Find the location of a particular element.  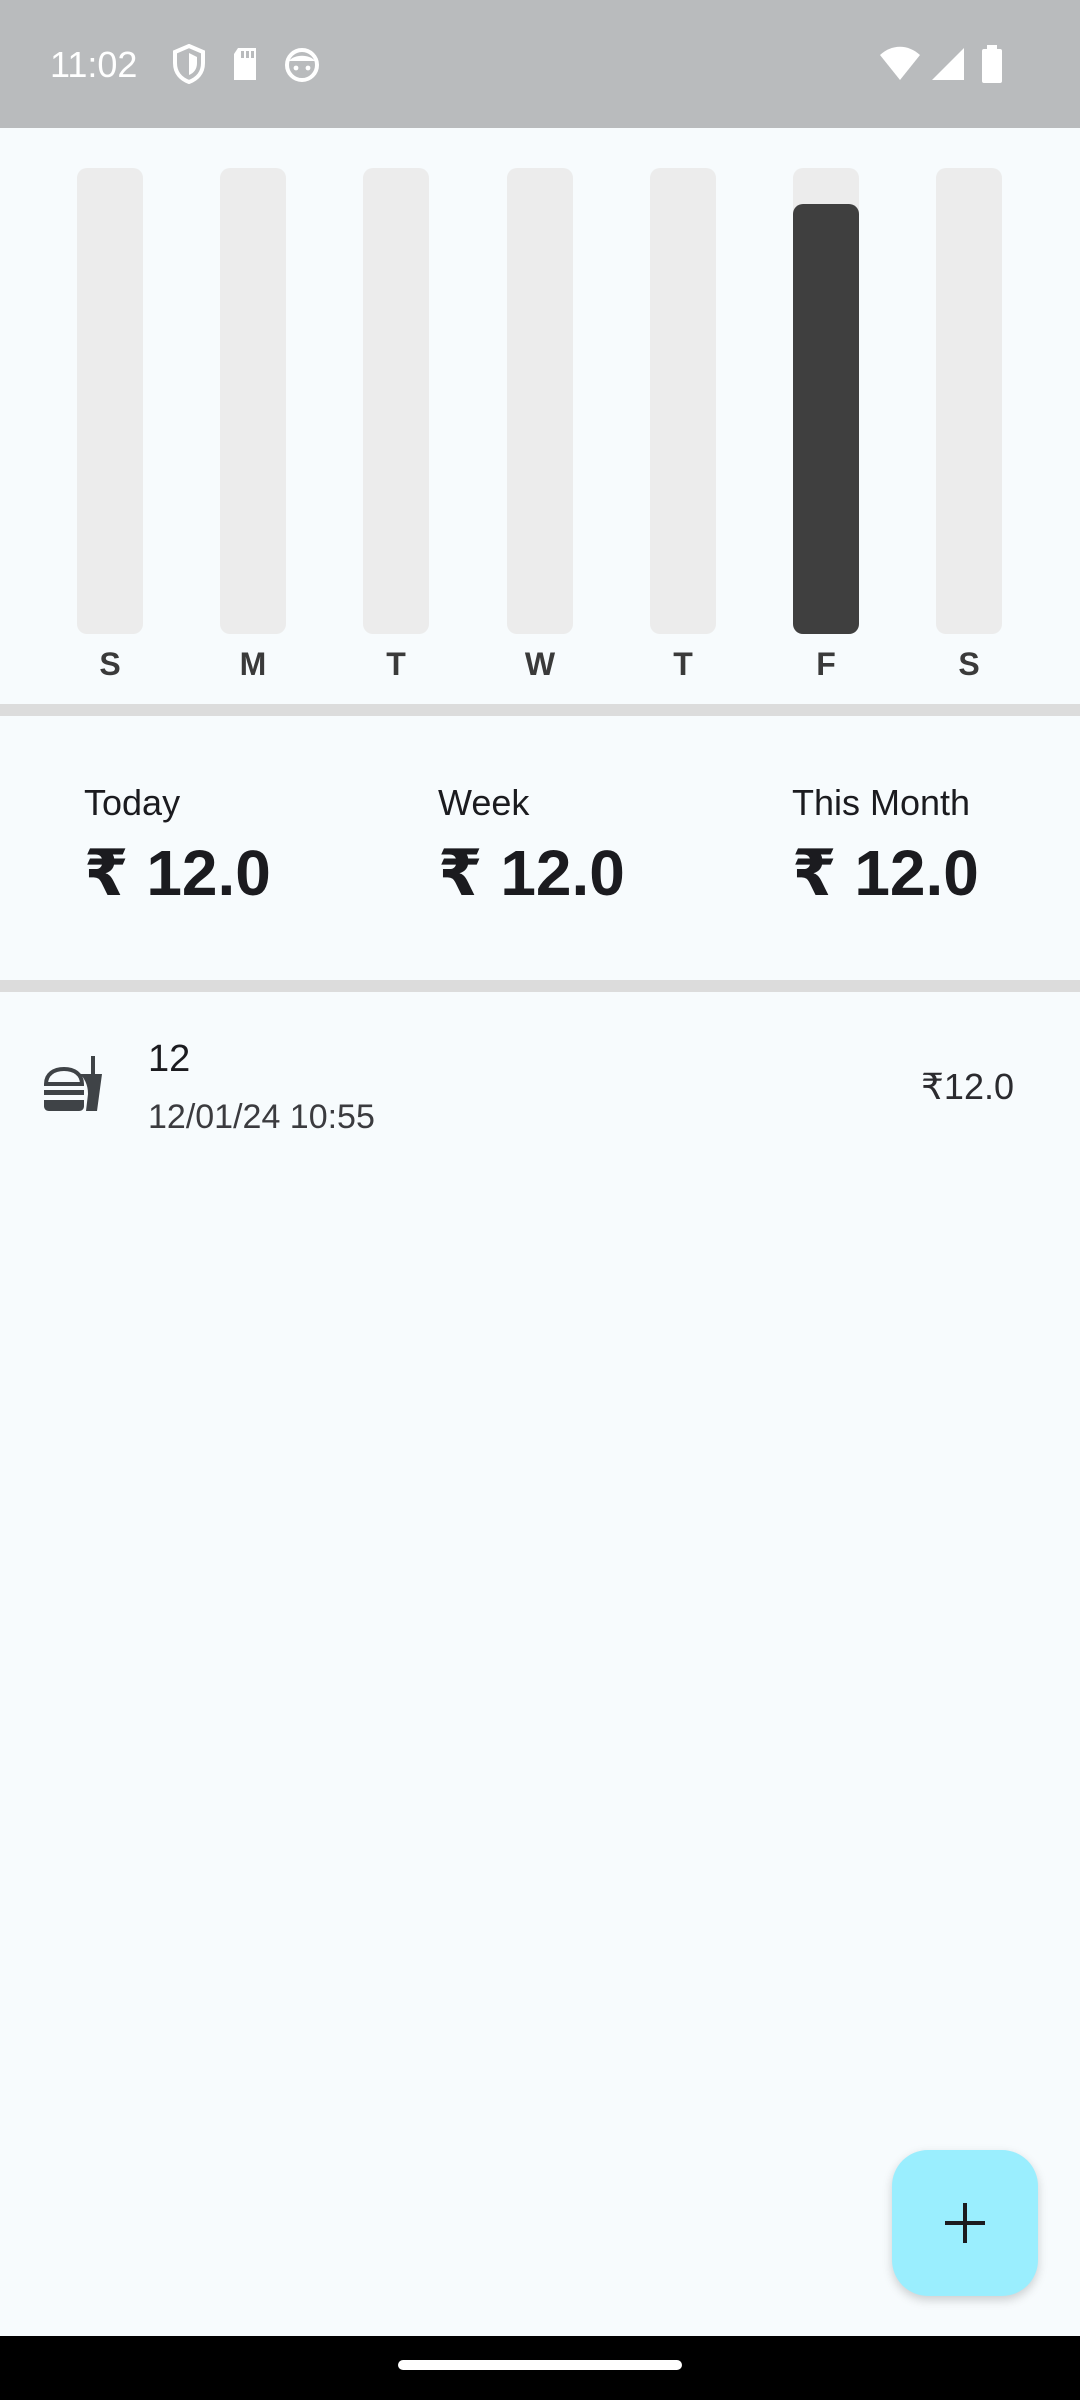

transaction-amount: ₹12.0 is located at coordinates (967, 1086).